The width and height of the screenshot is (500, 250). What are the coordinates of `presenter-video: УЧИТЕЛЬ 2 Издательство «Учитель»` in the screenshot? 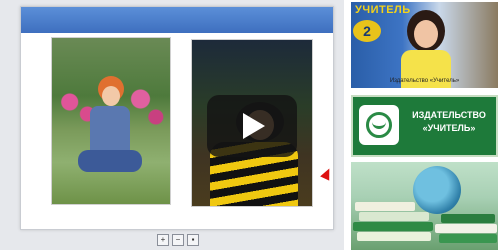 It's located at (424, 45).